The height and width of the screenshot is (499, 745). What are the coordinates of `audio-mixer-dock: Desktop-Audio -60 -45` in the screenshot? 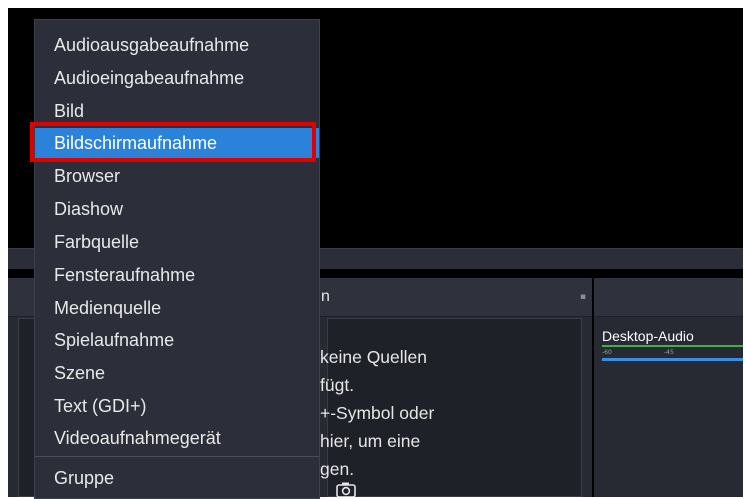 It's located at (668, 387).